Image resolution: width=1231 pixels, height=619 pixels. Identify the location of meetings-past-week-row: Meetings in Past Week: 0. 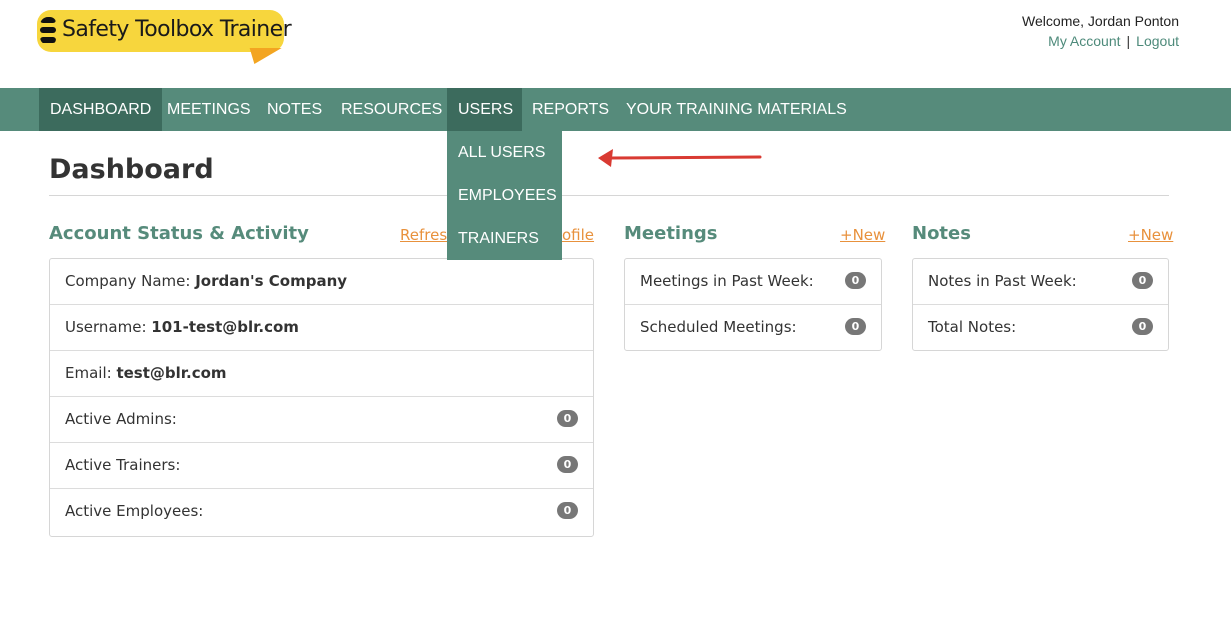
(753, 282).